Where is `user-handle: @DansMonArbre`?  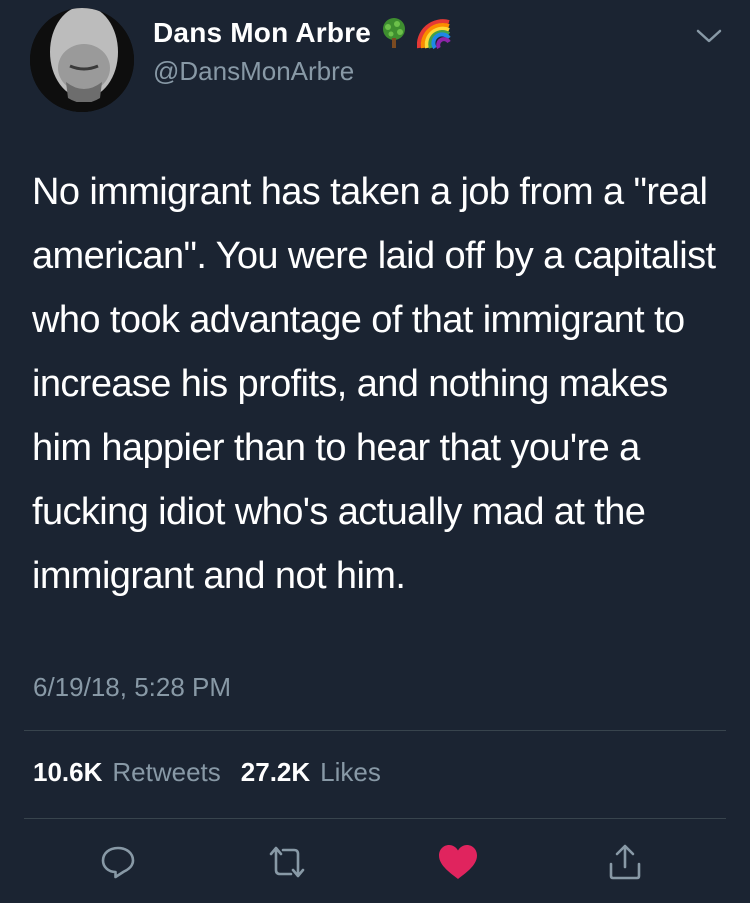 user-handle: @DansMonArbre is located at coordinates (253, 71).